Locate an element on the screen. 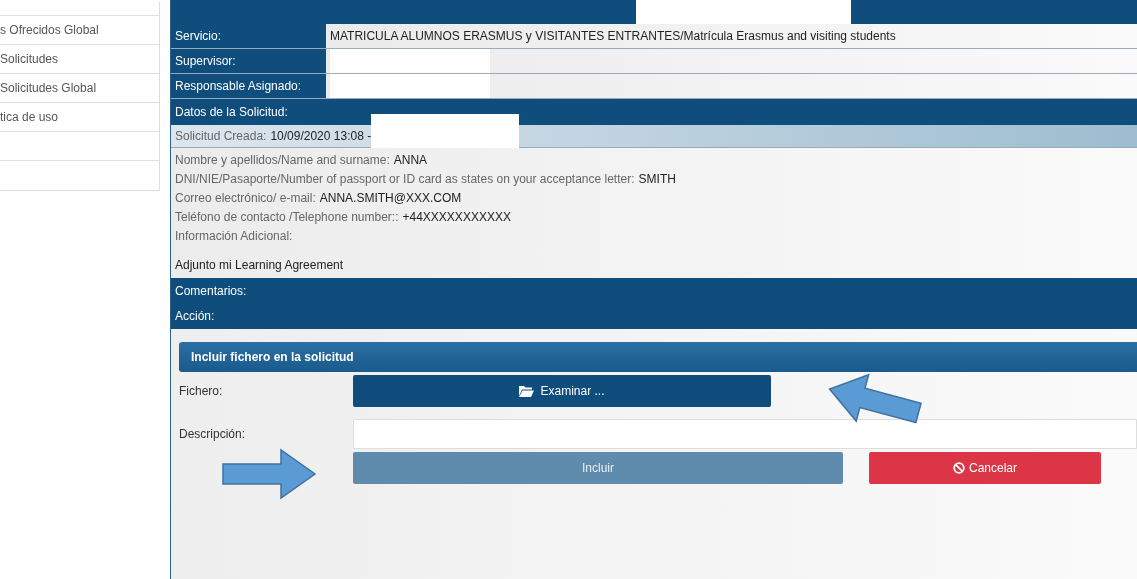 The height and width of the screenshot is (579, 1137). field-label: Nombre y apellidos/Name and surname: is located at coordinates (282, 160).